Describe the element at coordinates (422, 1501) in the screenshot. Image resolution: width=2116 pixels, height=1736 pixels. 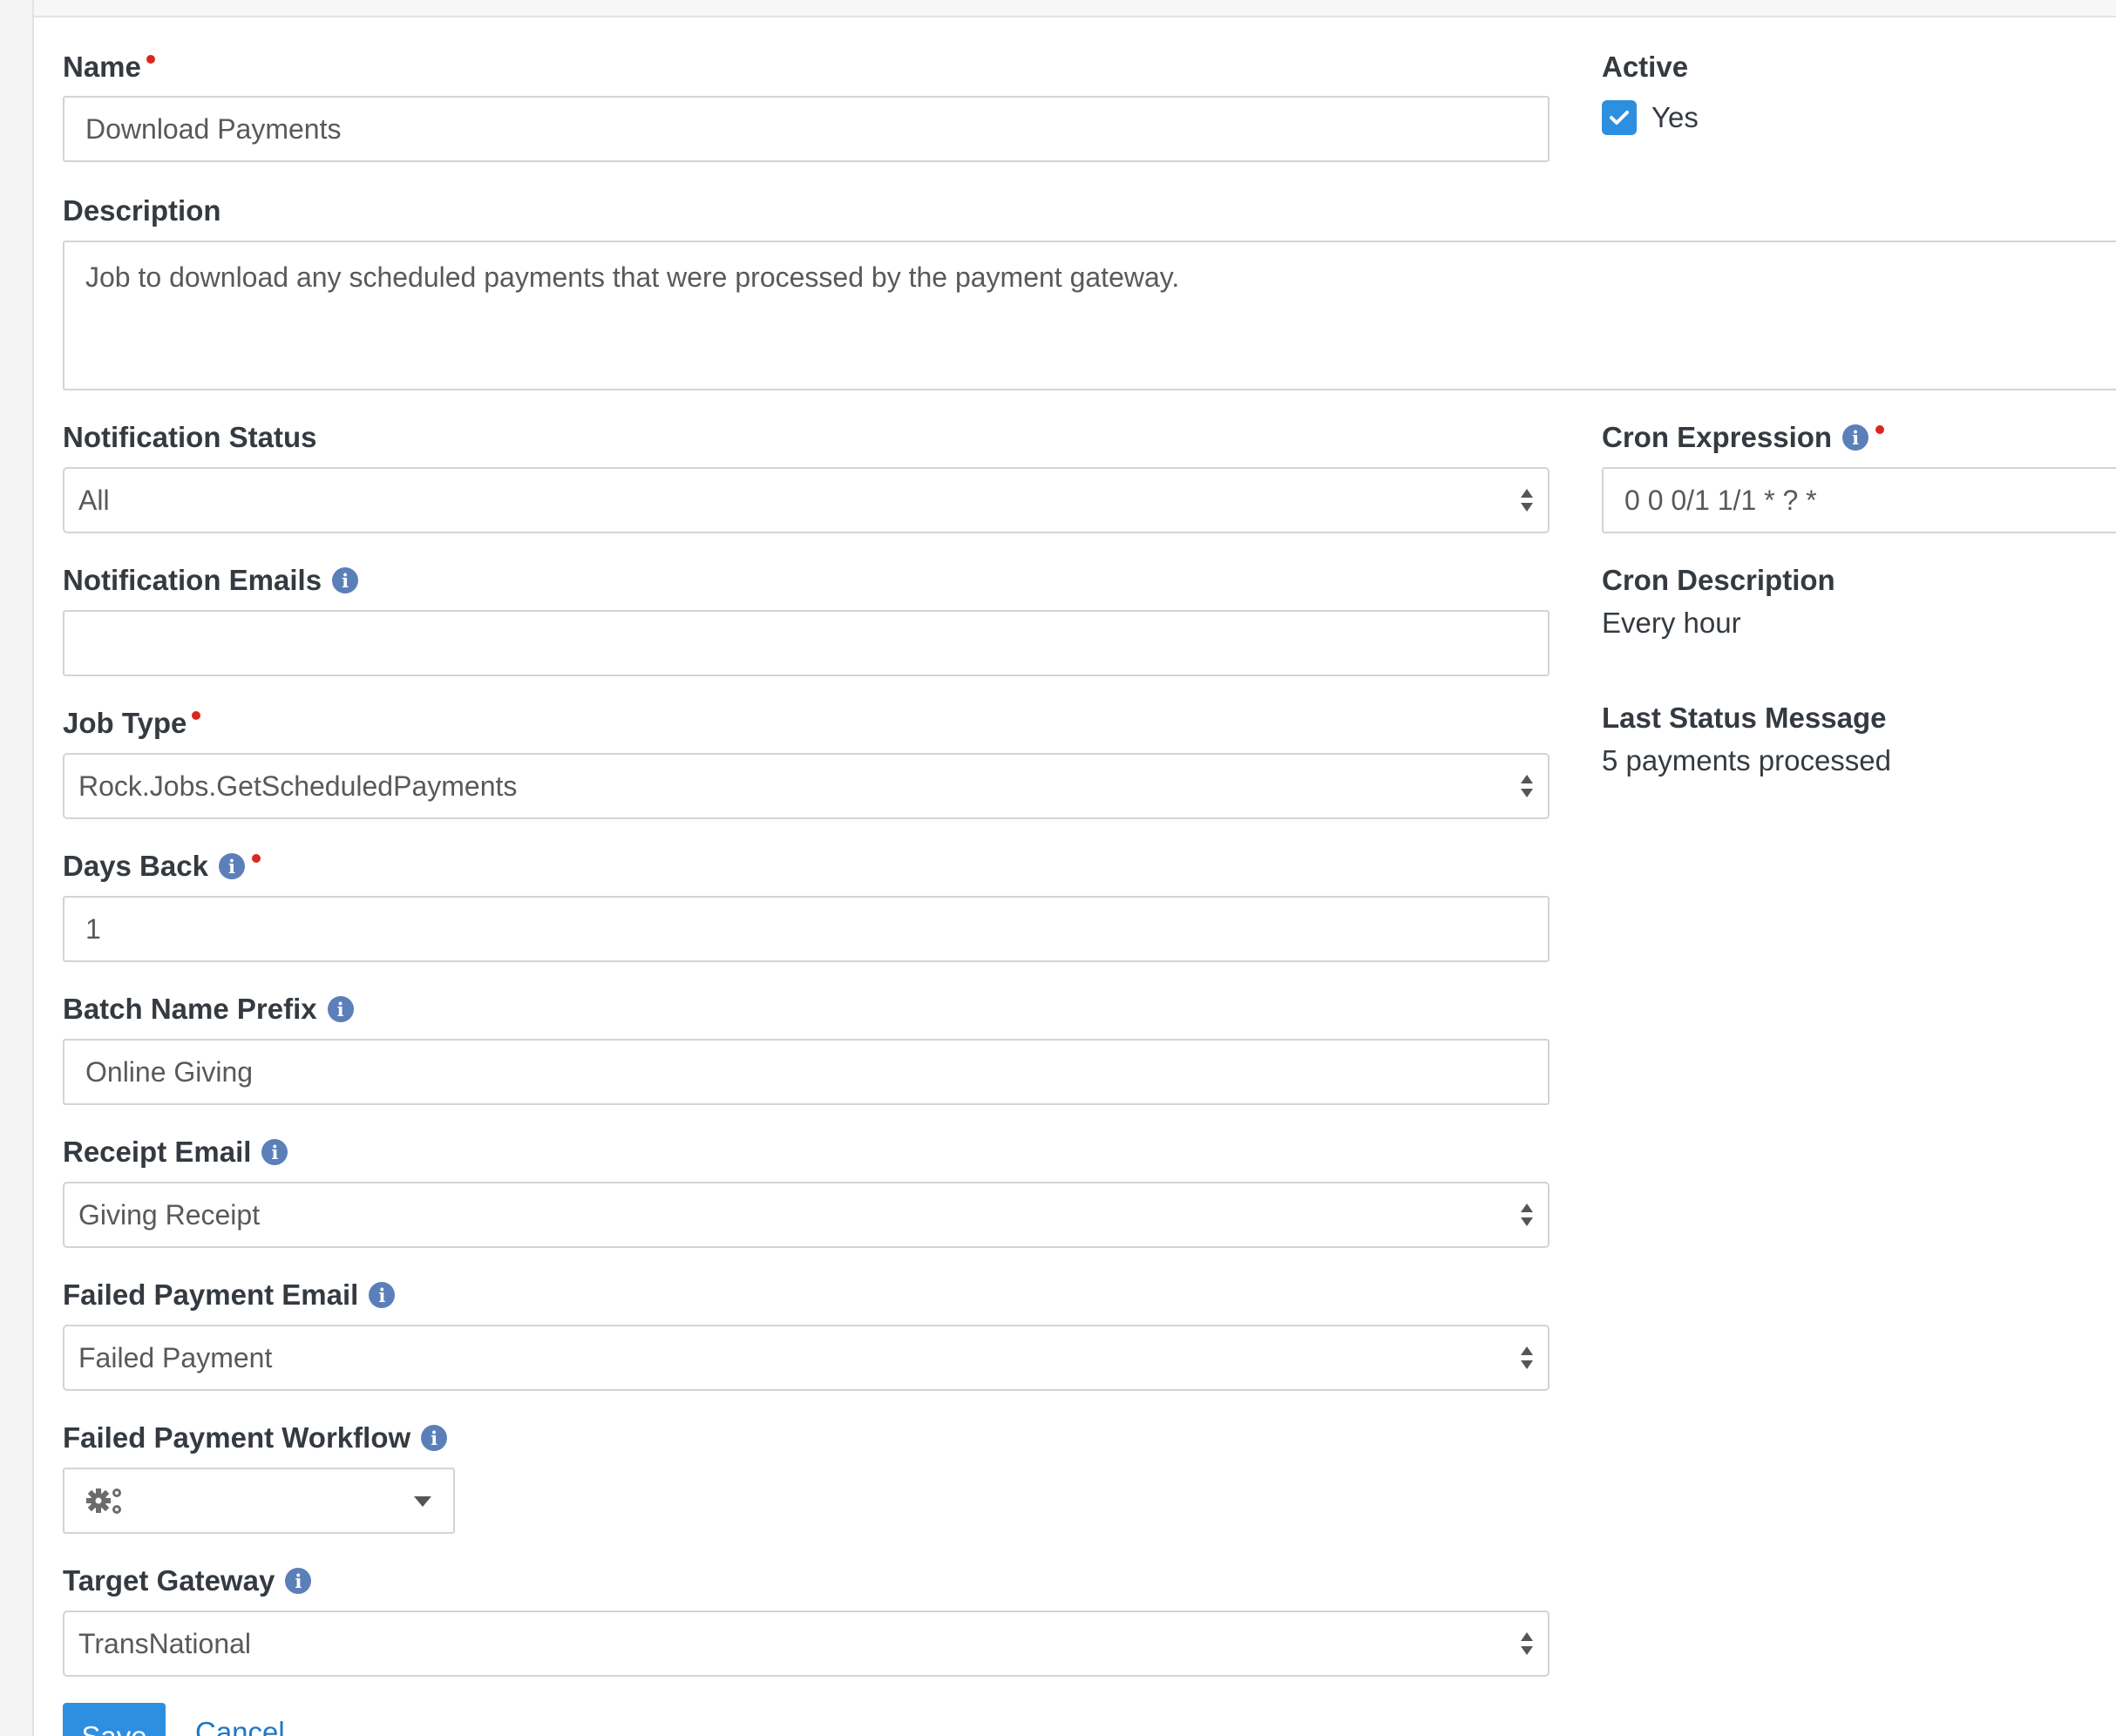
I see `caret-down-icon` at that location.